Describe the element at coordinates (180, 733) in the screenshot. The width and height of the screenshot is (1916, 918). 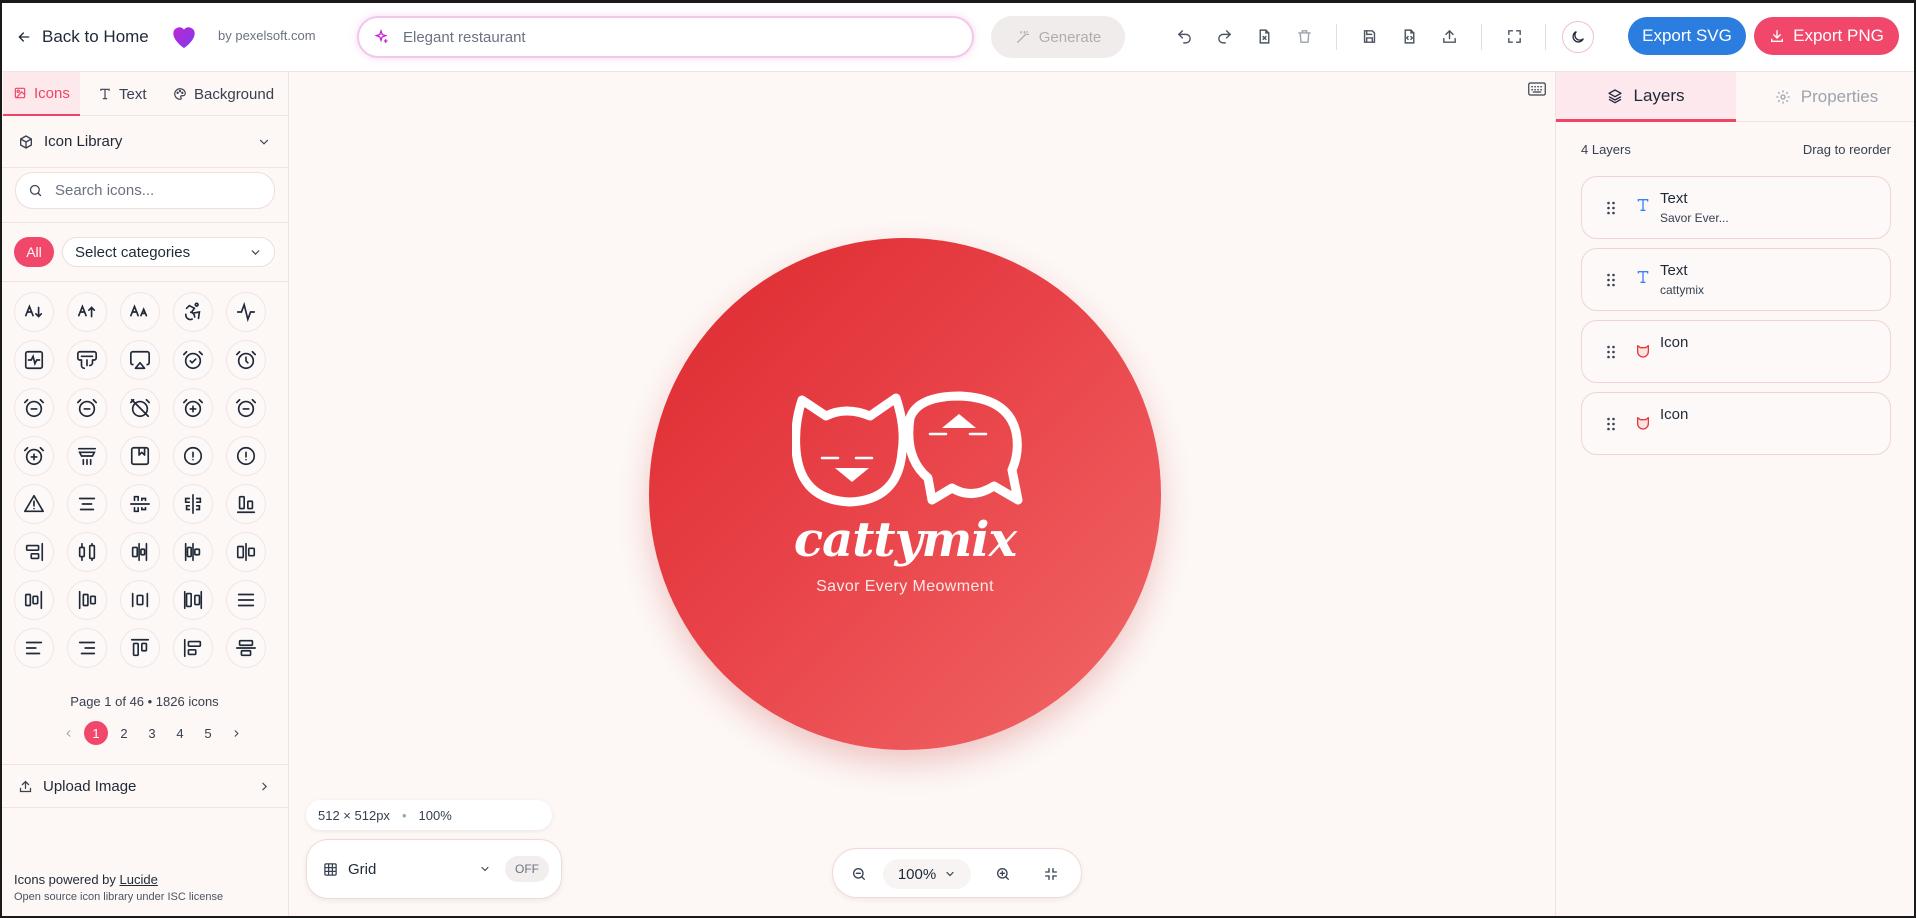
I see `page-button: 4` at that location.